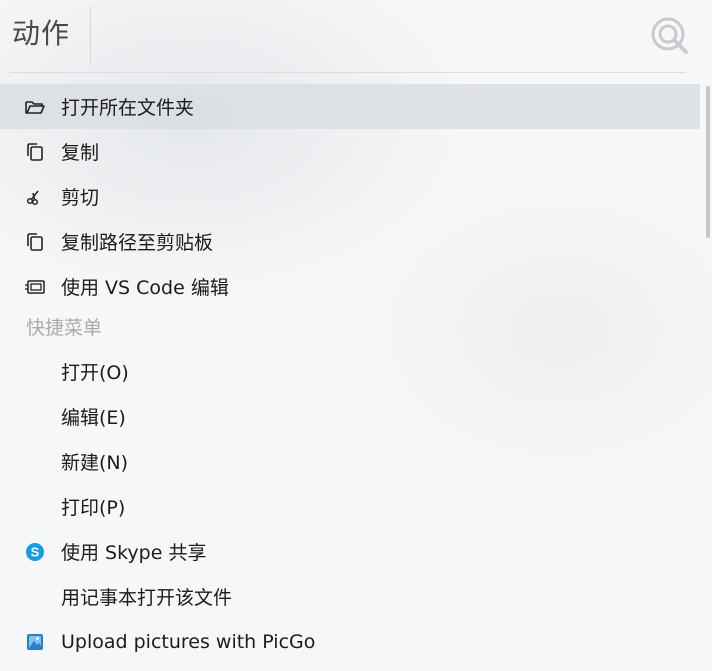 The image size is (712, 671). Describe the element at coordinates (350, 196) in the screenshot. I see `action-cut: 剪切` at that location.